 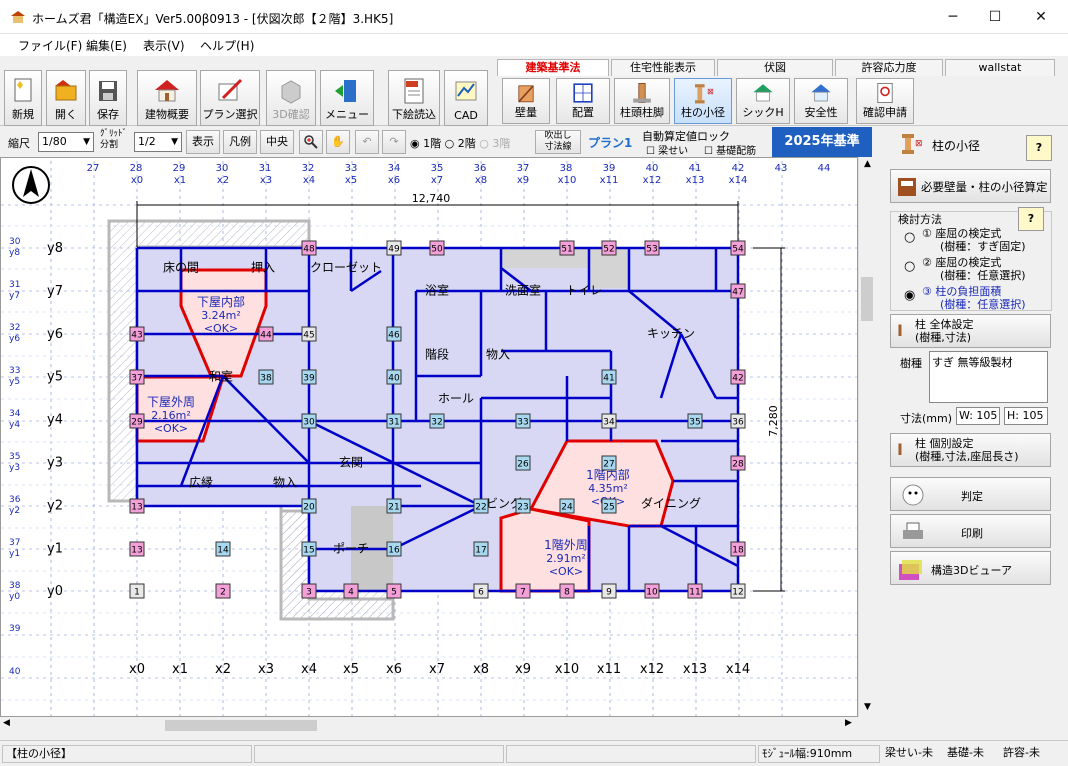 What do you see at coordinates (976, 241) in the screenshot?
I see `method-option-1: ○ ① 座屈の検定式 (樹種：すぎ固定)` at bounding box center [976, 241].